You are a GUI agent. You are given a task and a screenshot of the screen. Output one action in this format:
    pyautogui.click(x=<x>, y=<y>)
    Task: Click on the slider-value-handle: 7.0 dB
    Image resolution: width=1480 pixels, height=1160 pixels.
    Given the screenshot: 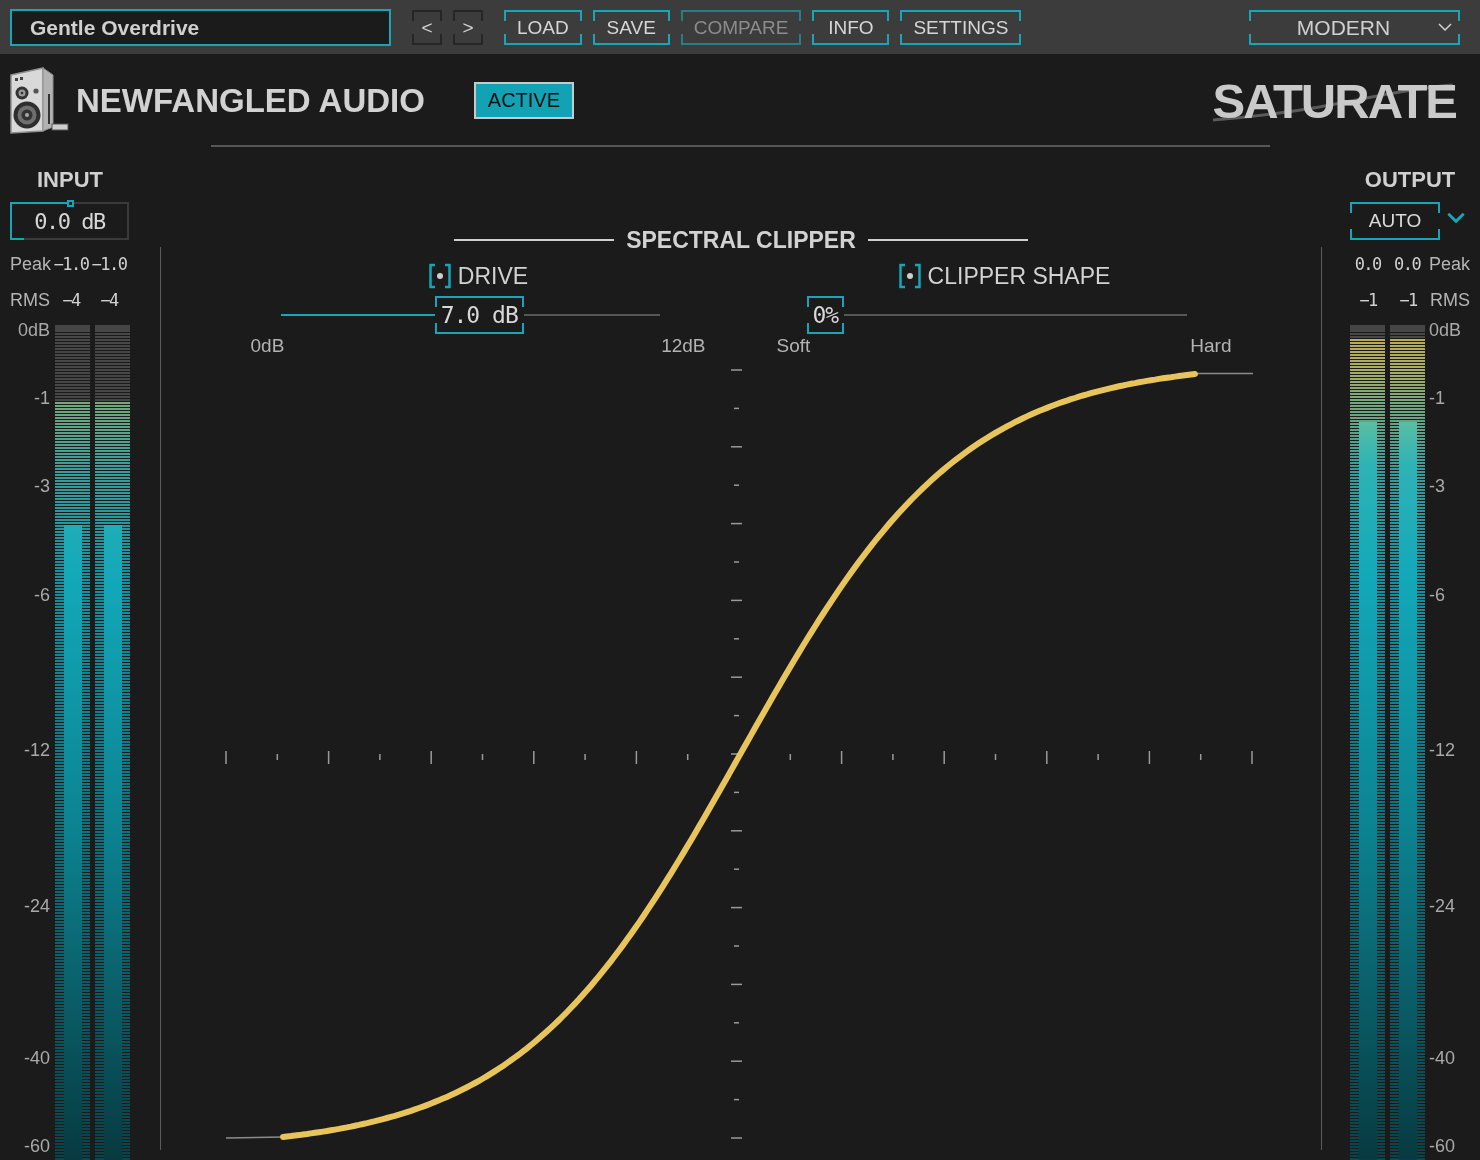 What is the action you would take?
    pyautogui.click(x=479, y=315)
    